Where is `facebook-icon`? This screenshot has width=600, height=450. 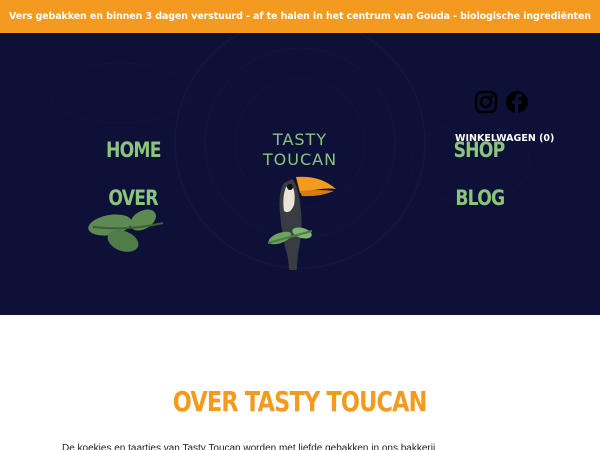 facebook-icon is located at coordinates (517, 102).